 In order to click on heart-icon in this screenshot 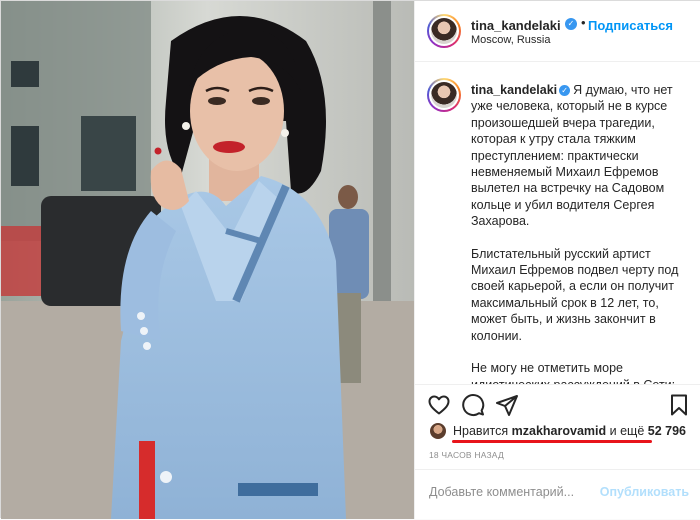, I will do `click(439, 405)`.